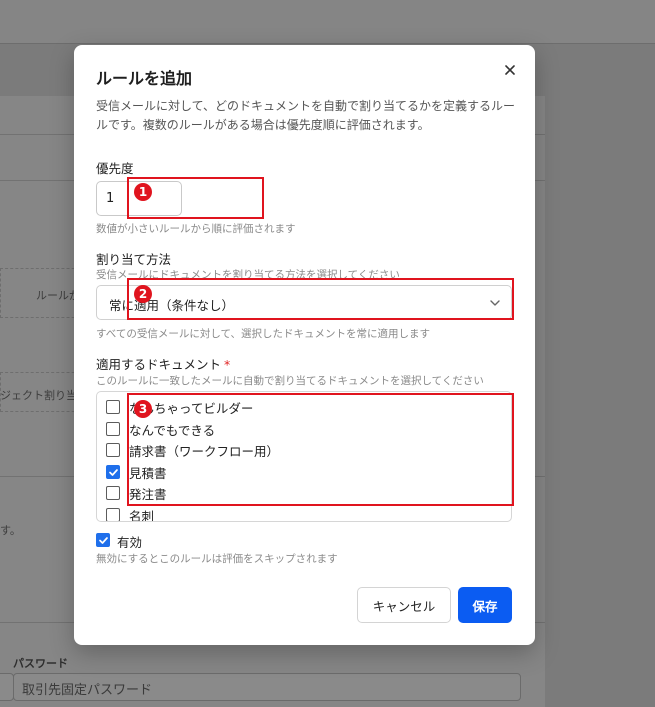 This screenshot has height=707, width=655. What do you see at coordinates (130, 542) in the screenshot?
I see `enabled-label: 有効` at bounding box center [130, 542].